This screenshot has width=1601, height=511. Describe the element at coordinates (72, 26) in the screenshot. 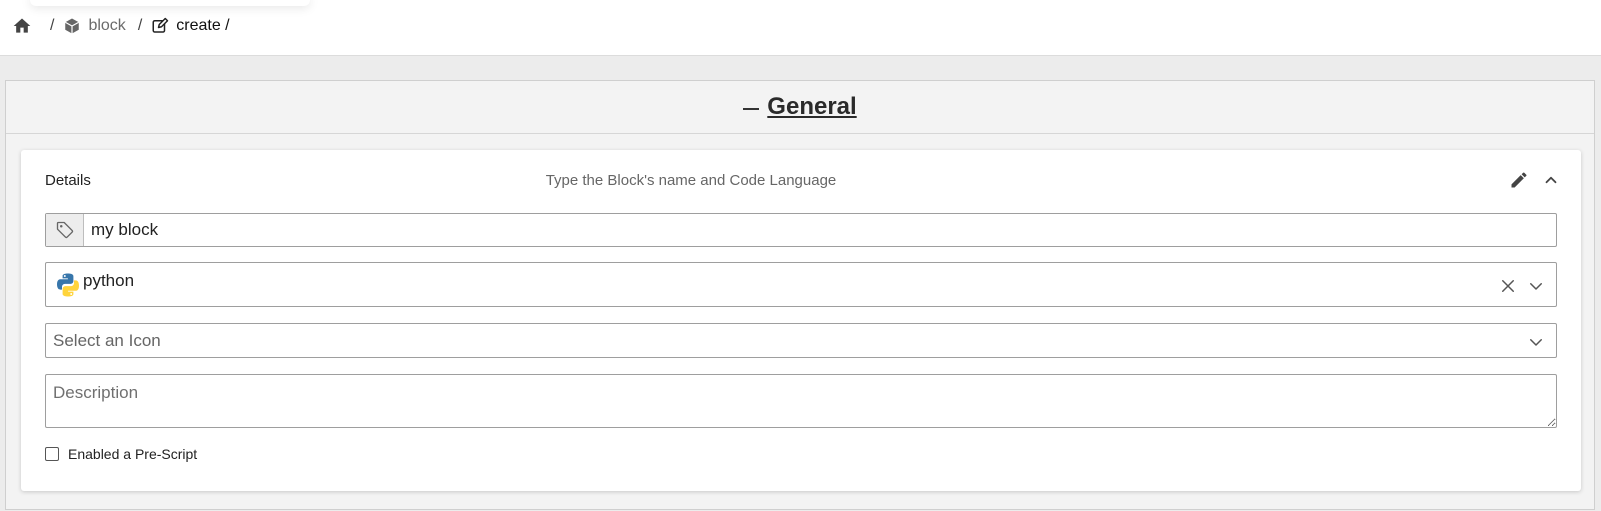

I see `cube-icon` at that location.